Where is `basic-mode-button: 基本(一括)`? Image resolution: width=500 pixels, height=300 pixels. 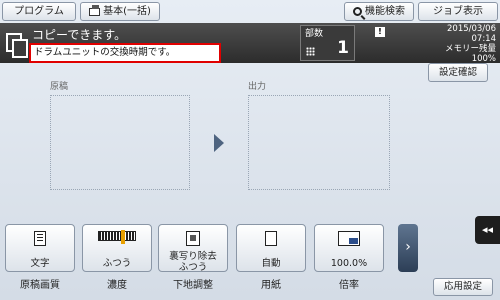
basic-mode-button: 基本(一括) is located at coordinates (120, 11).